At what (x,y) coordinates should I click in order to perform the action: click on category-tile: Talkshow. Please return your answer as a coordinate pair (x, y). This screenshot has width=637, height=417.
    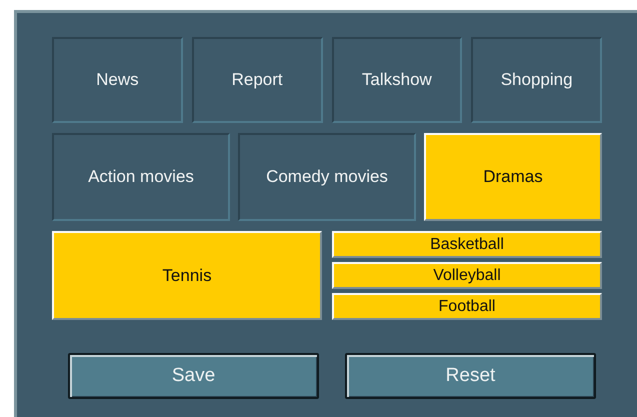
    Looking at the image, I should click on (397, 80).